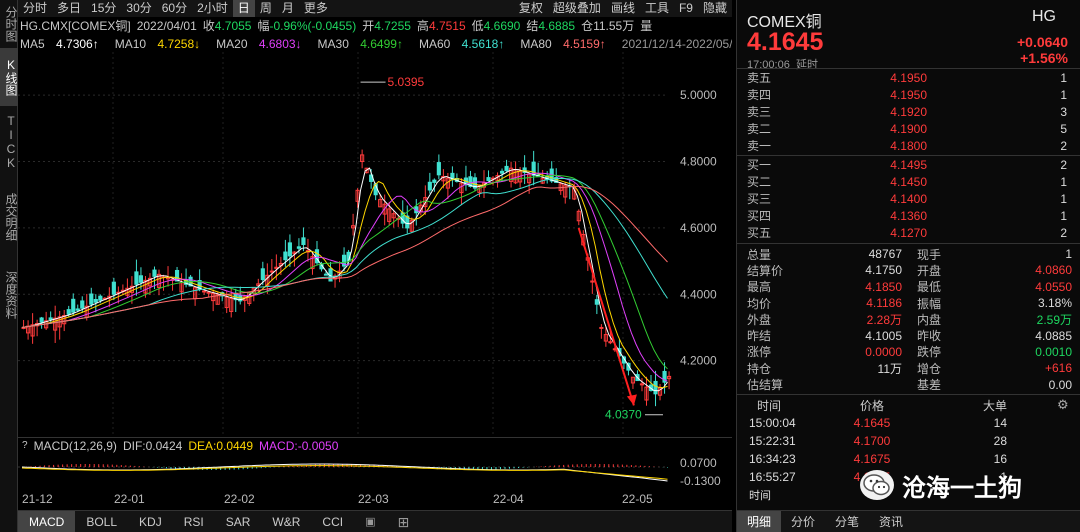 The image size is (1080, 532). What do you see at coordinates (406, 82) in the screenshot?
I see `high-marker-label: 5.0395` at bounding box center [406, 82].